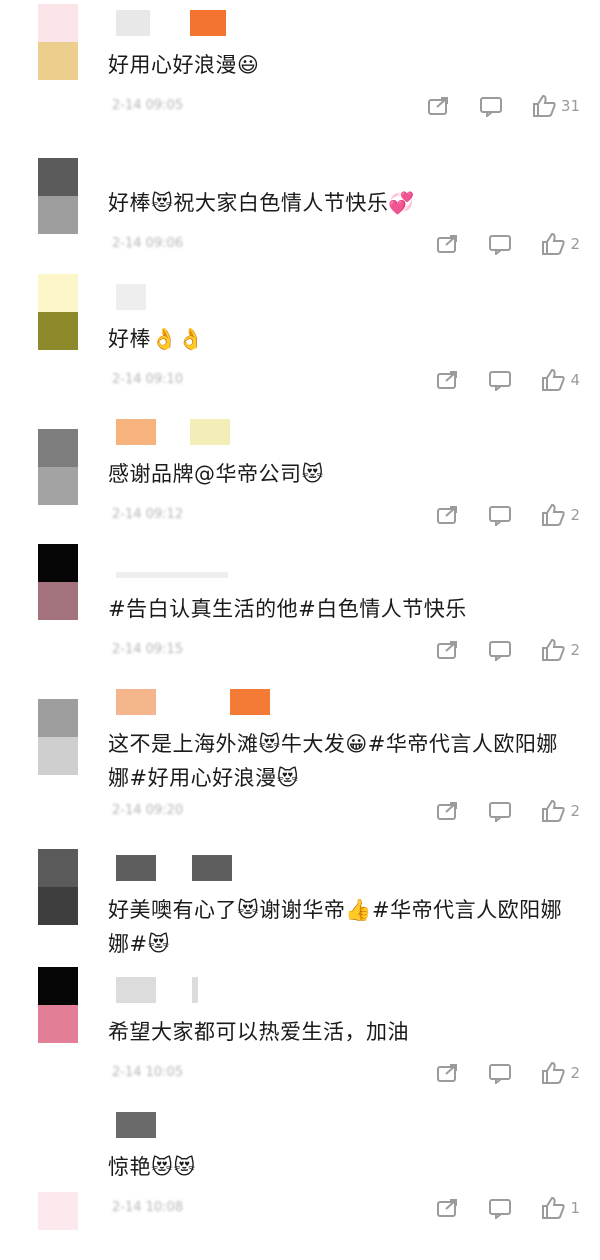  Describe the element at coordinates (300, 229) in the screenshot. I see `comment-item: 好棒😻祝大家白色情人节快乐💞 2-14 09:06 2` at that location.